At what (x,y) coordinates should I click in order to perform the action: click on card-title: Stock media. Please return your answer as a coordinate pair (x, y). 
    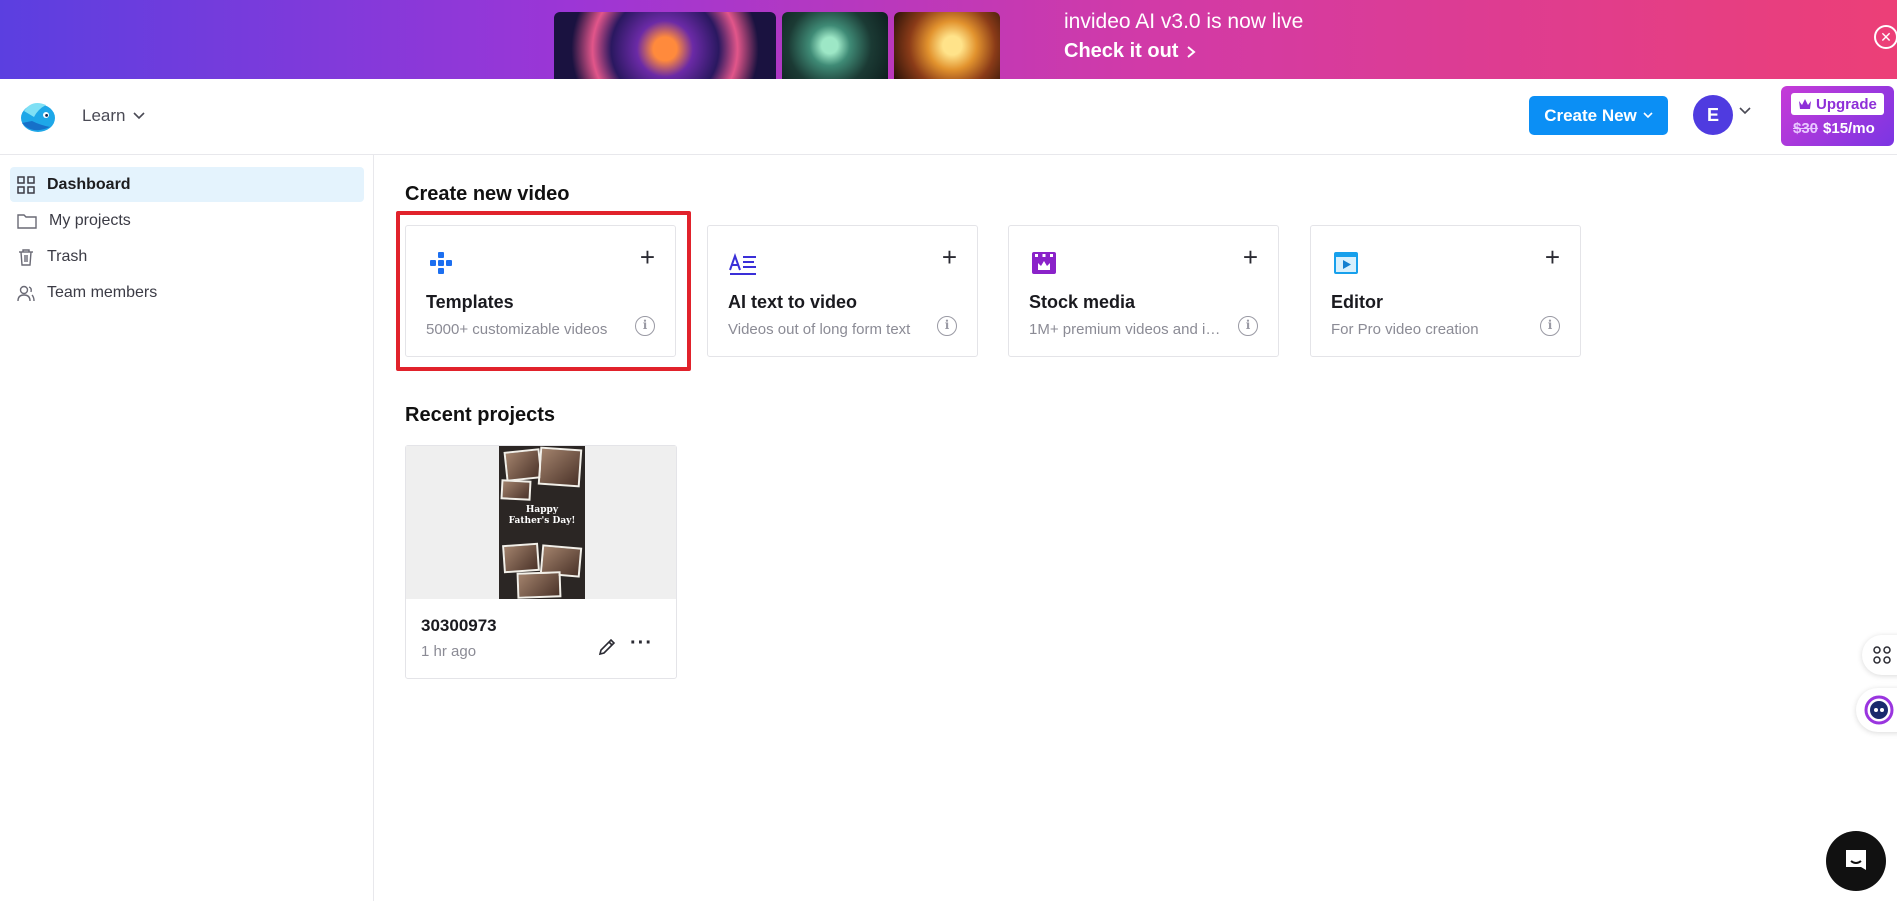
    Looking at the image, I should click on (1082, 302).